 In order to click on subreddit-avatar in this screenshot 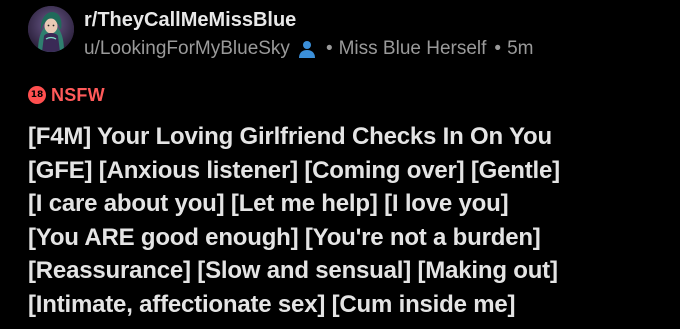, I will do `click(51, 29)`.